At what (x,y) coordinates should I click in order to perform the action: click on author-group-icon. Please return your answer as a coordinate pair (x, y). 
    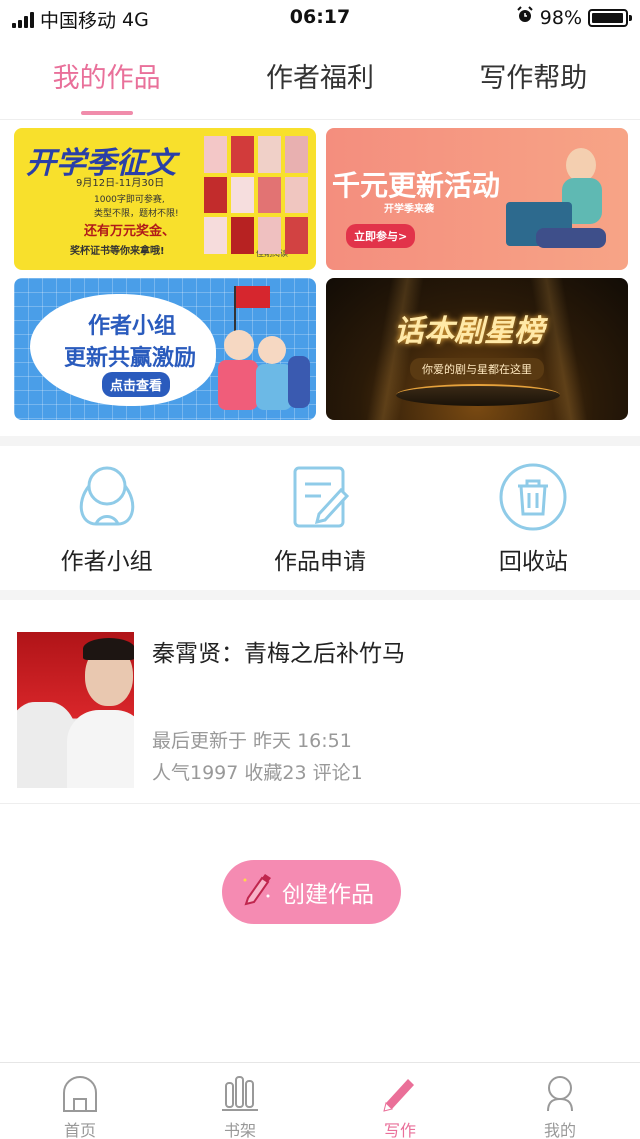
    Looking at the image, I should click on (107, 497).